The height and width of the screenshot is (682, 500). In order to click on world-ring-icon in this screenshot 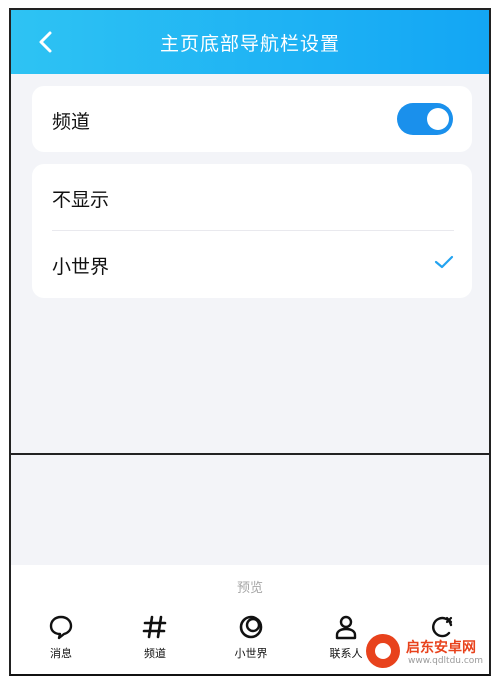, I will do `click(251, 627)`.